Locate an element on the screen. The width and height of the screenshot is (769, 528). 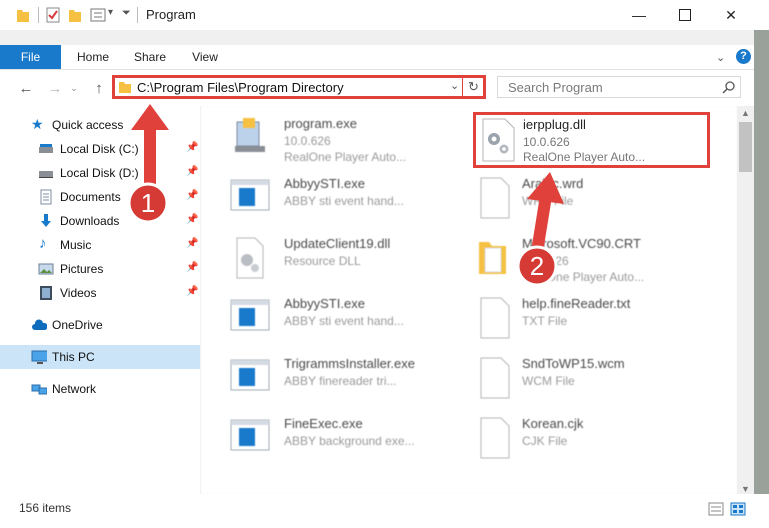
step-2-label: 2 is located at coordinates (537, 266).